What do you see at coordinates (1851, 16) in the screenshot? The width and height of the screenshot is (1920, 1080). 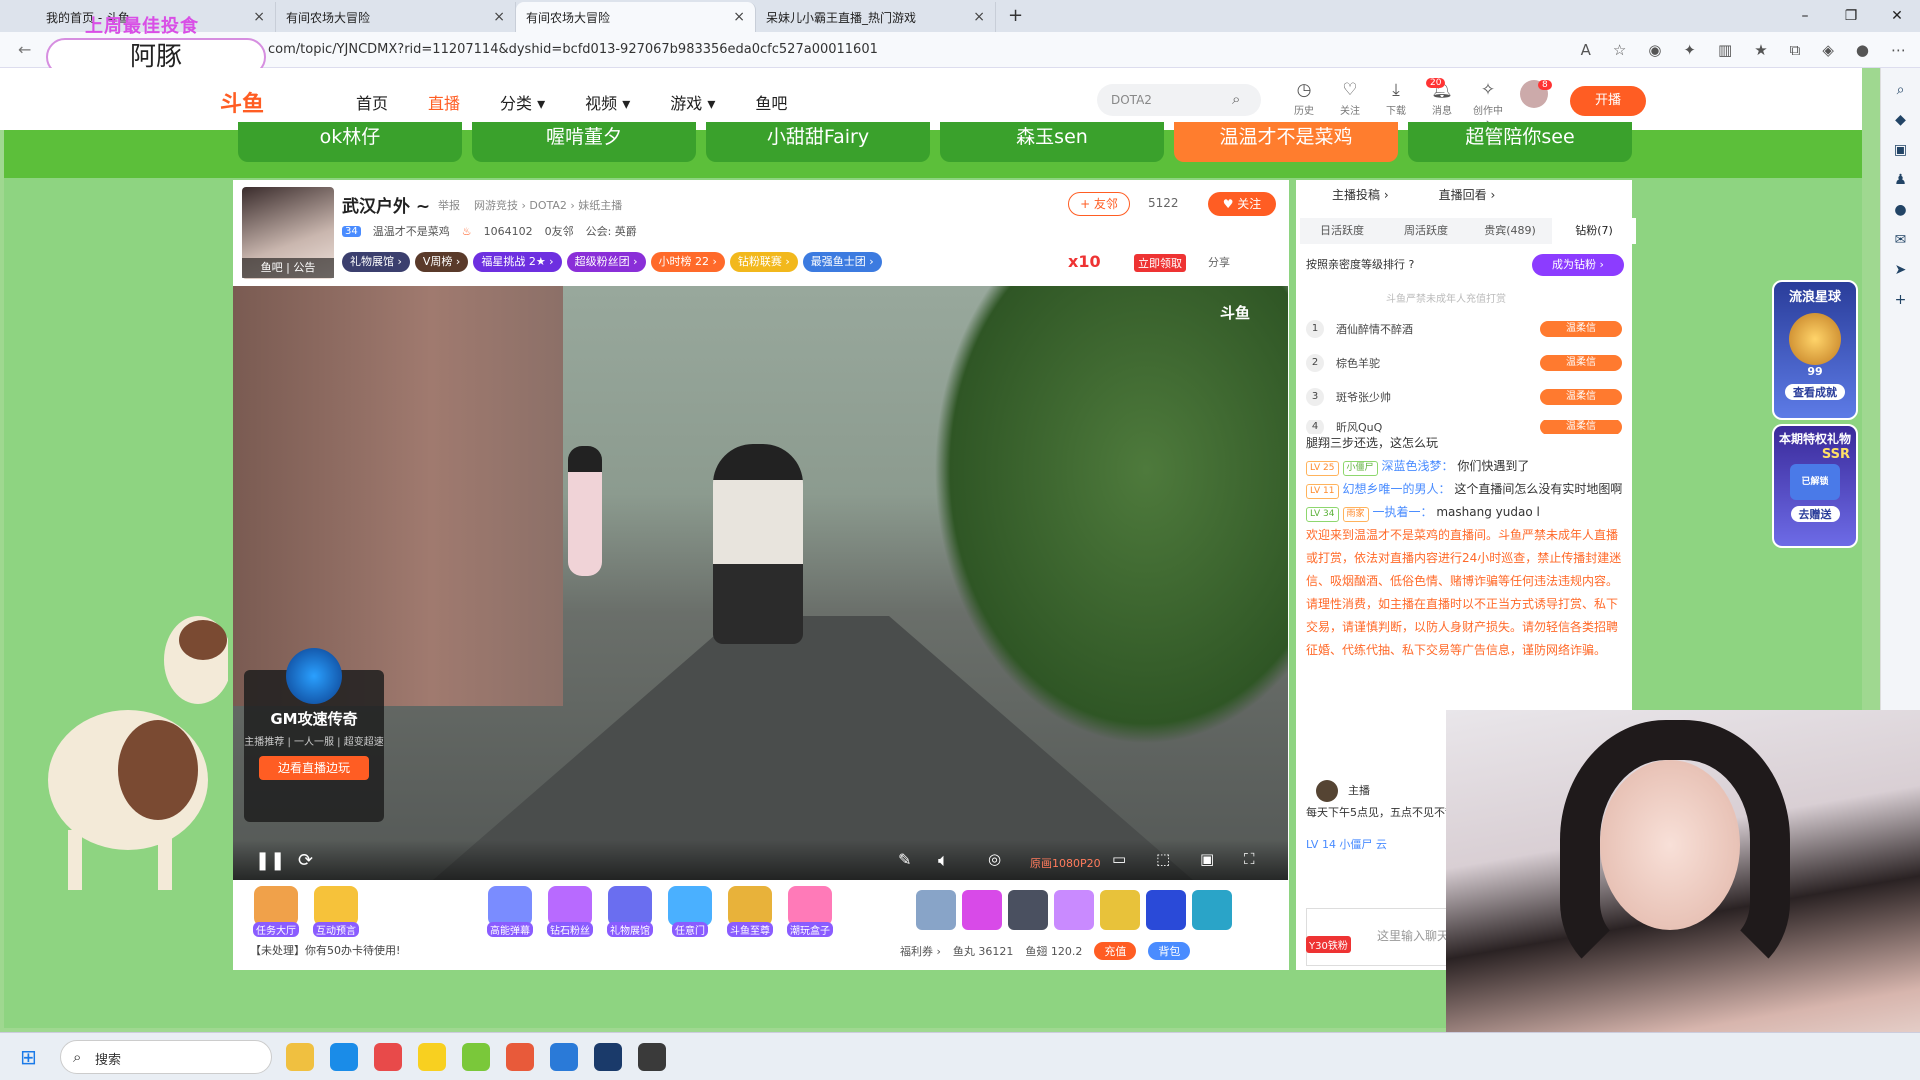 I see `restore-icon: ❐` at bounding box center [1851, 16].